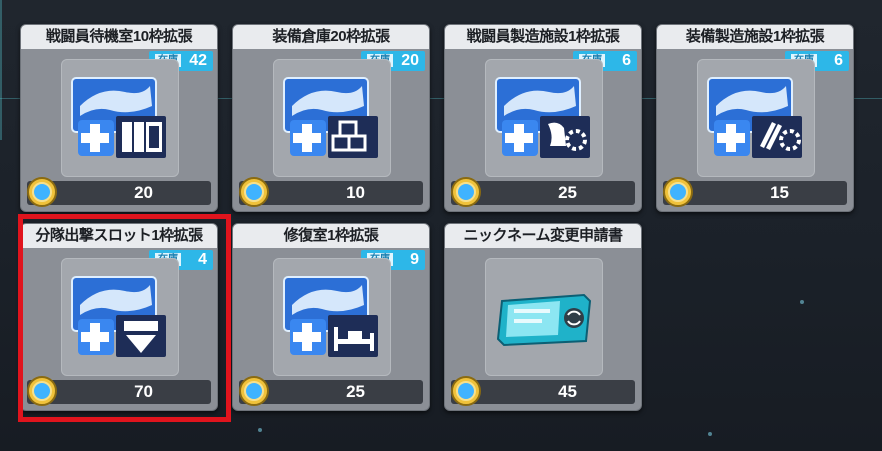  I want to click on item-title: 戦闘員待機室10枠拡張, so click(119, 37).